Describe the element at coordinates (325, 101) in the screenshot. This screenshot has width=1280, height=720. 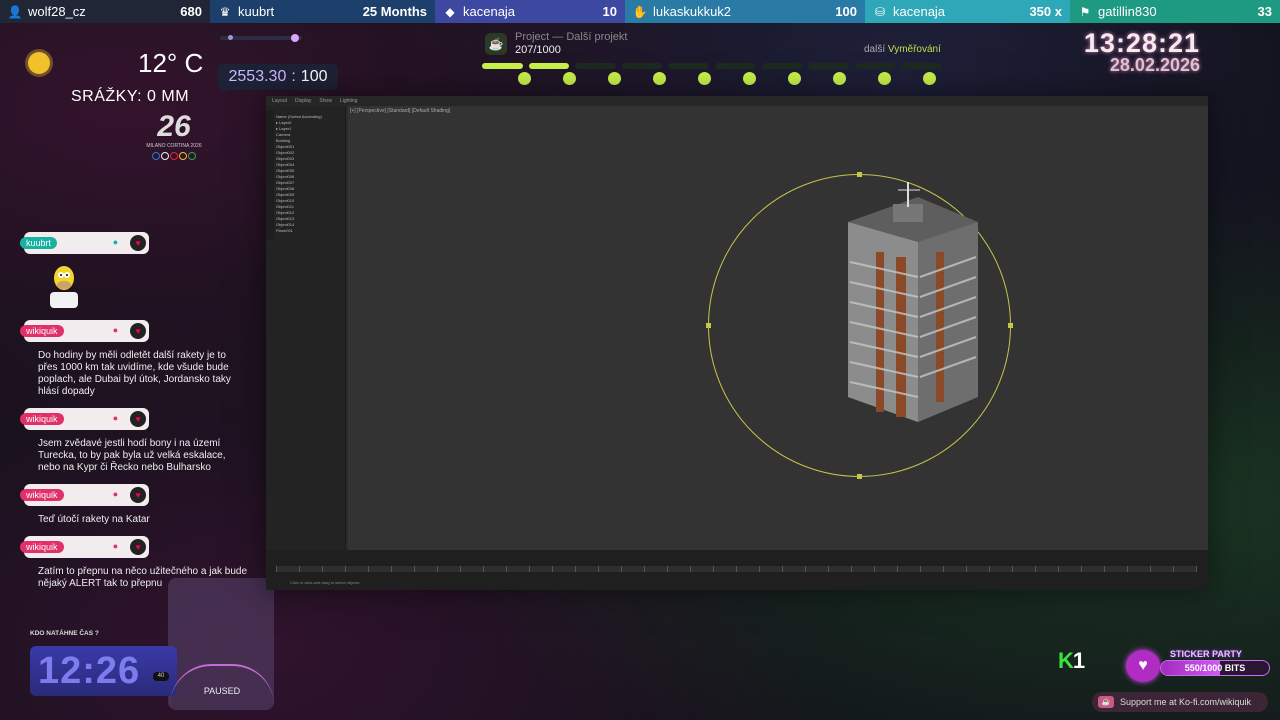
I see `menu-item: Show` at that location.